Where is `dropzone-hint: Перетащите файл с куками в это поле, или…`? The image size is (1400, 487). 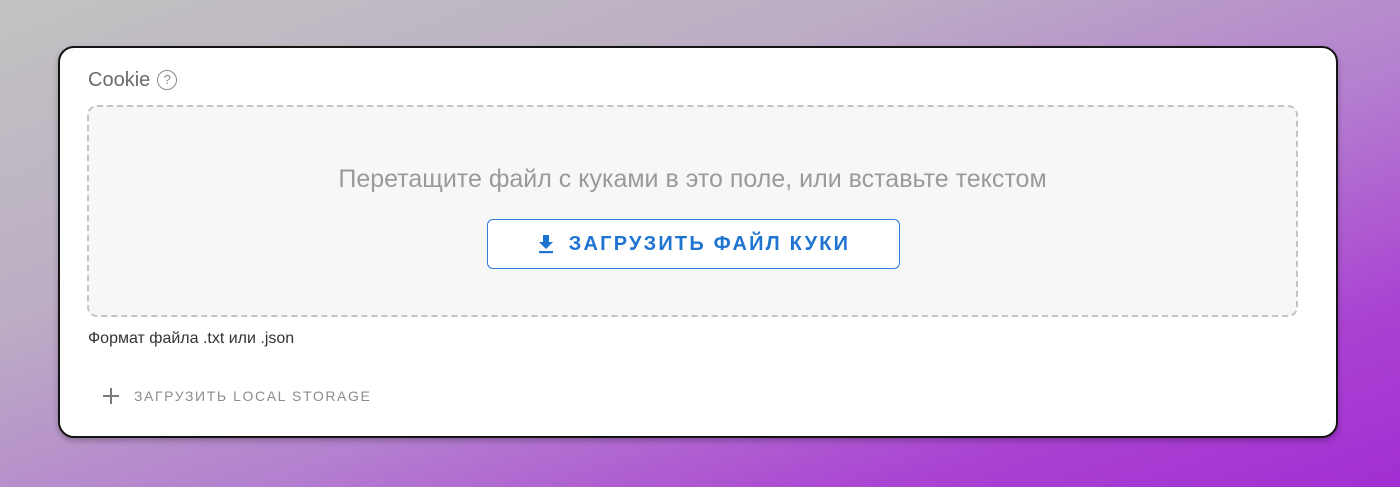 dropzone-hint: Перетащите файл с куками в это поле, или… is located at coordinates (692, 179).